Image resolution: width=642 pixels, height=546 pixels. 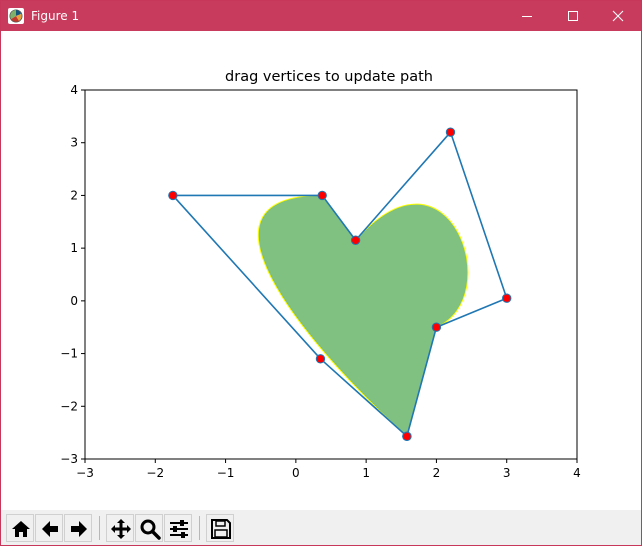 I want to click on y-tick-label: 4, so click(x=74, y=90).